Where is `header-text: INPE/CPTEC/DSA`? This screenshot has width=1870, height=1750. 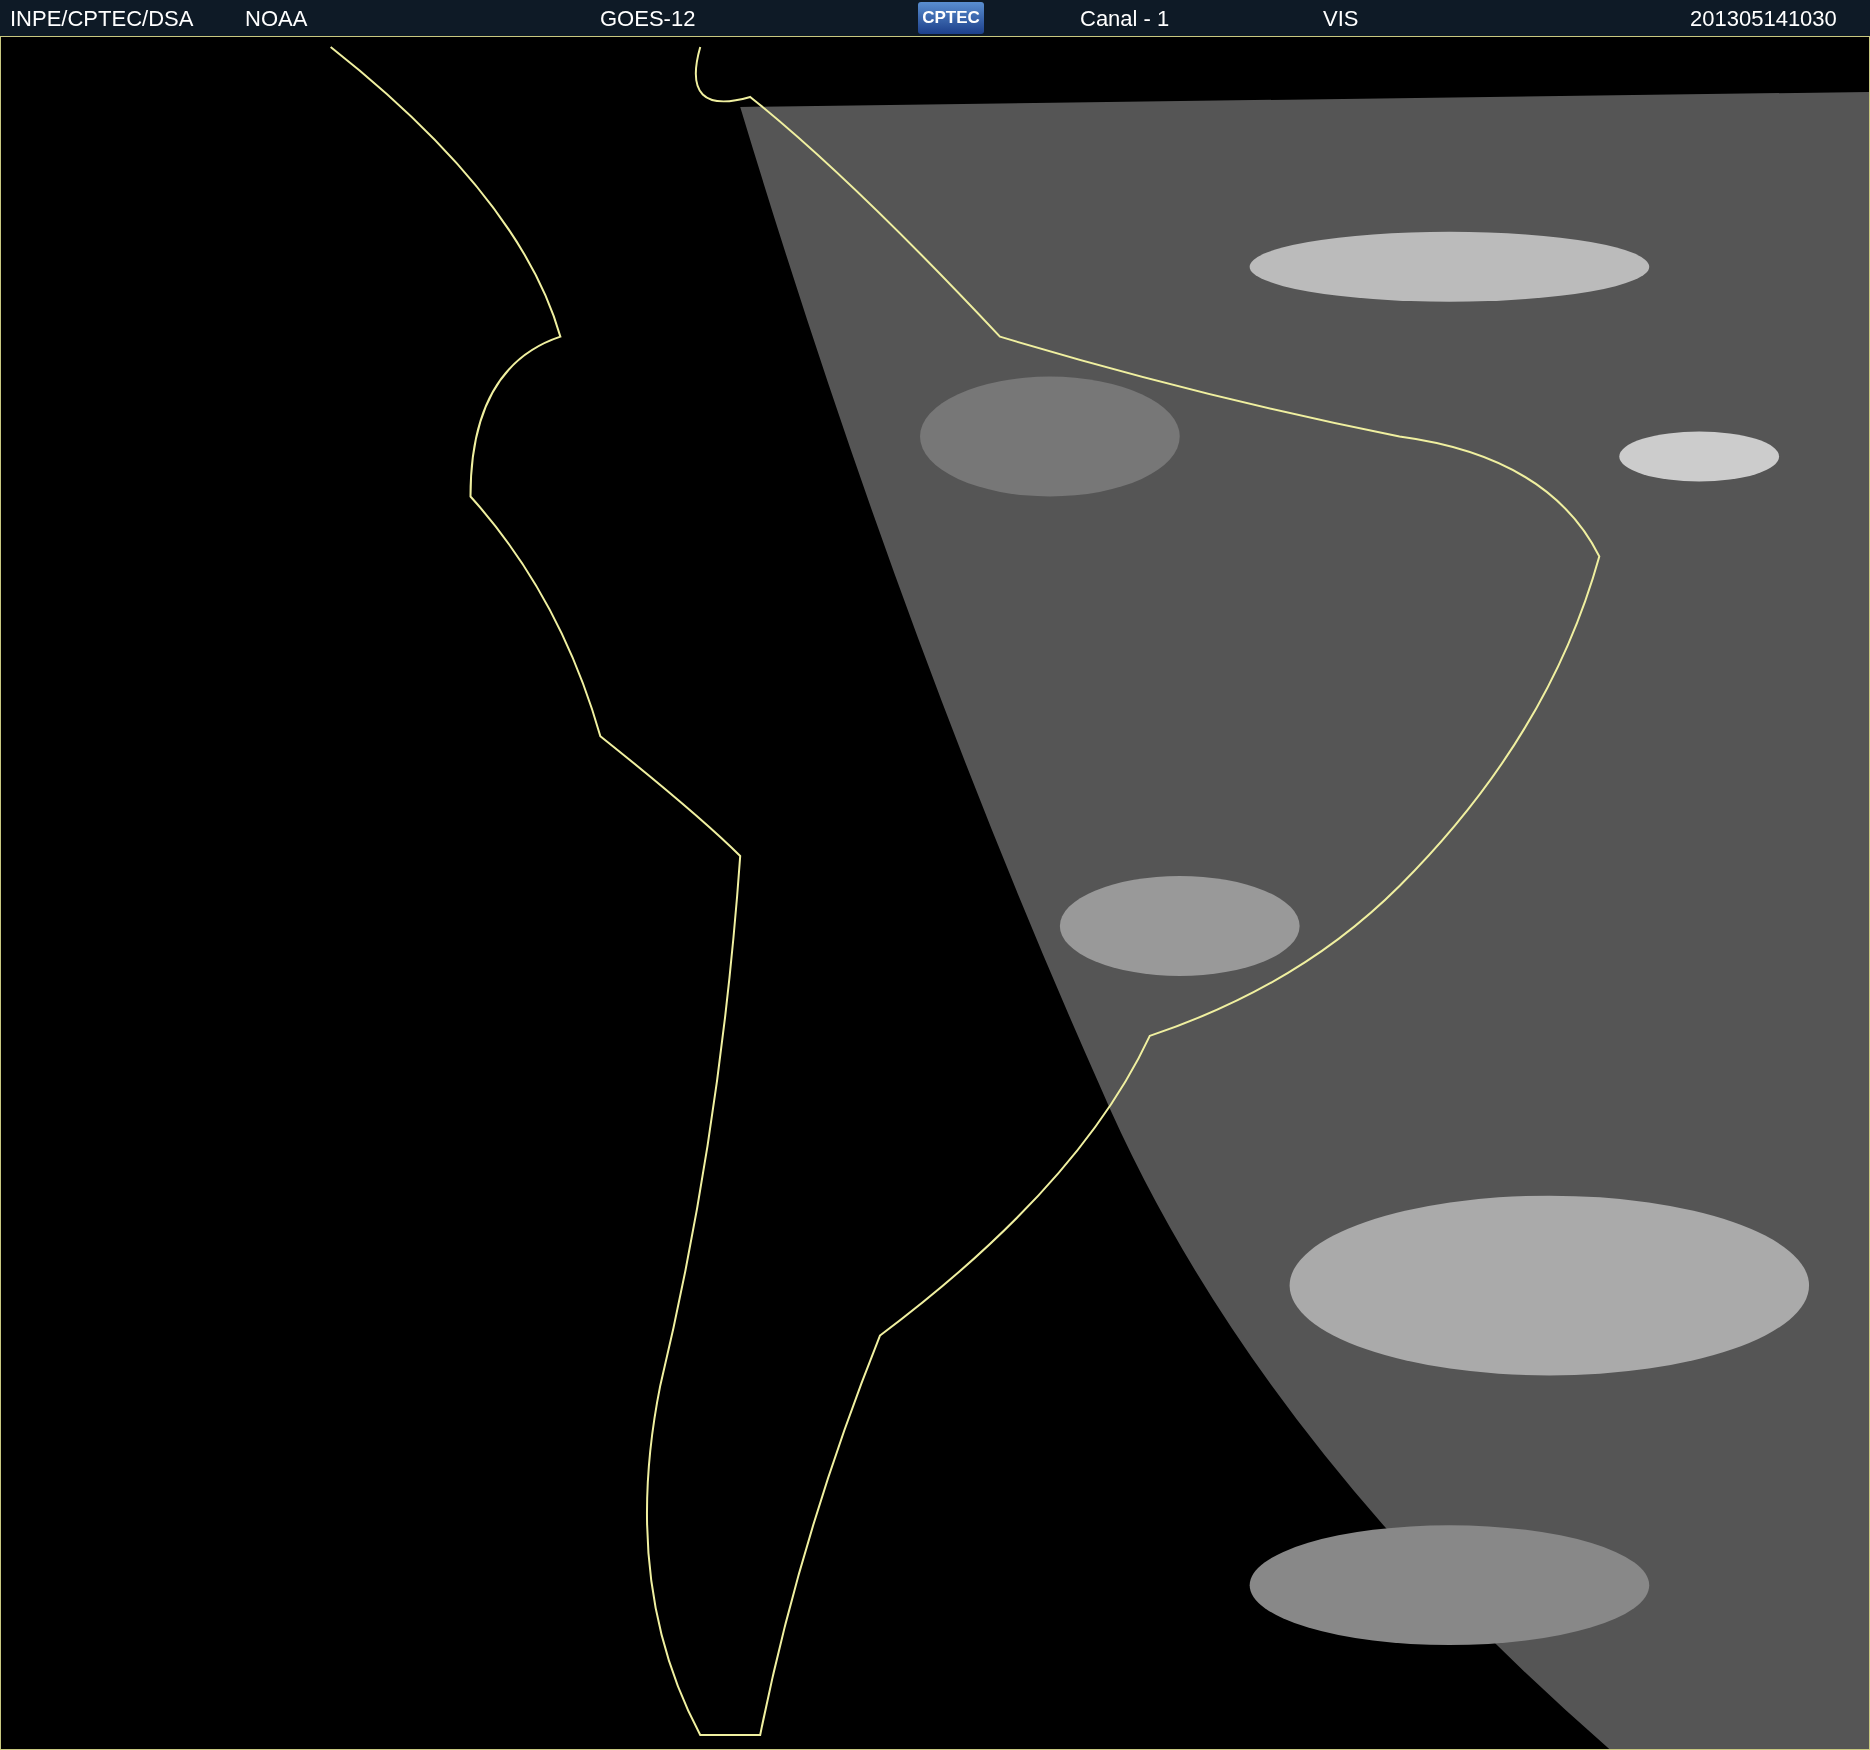 header-text: INPE/CPTEC/DSA is located at coordinates (102, 19).